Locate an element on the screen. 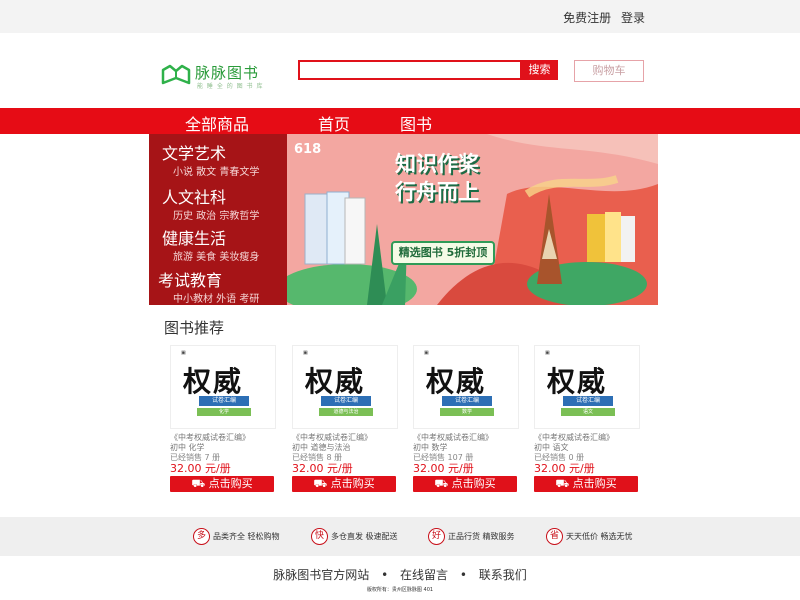 Image resolution: width=800 pixels, height=600 pixels. category-title: 考试教育 is located at coordinates (190, 279).